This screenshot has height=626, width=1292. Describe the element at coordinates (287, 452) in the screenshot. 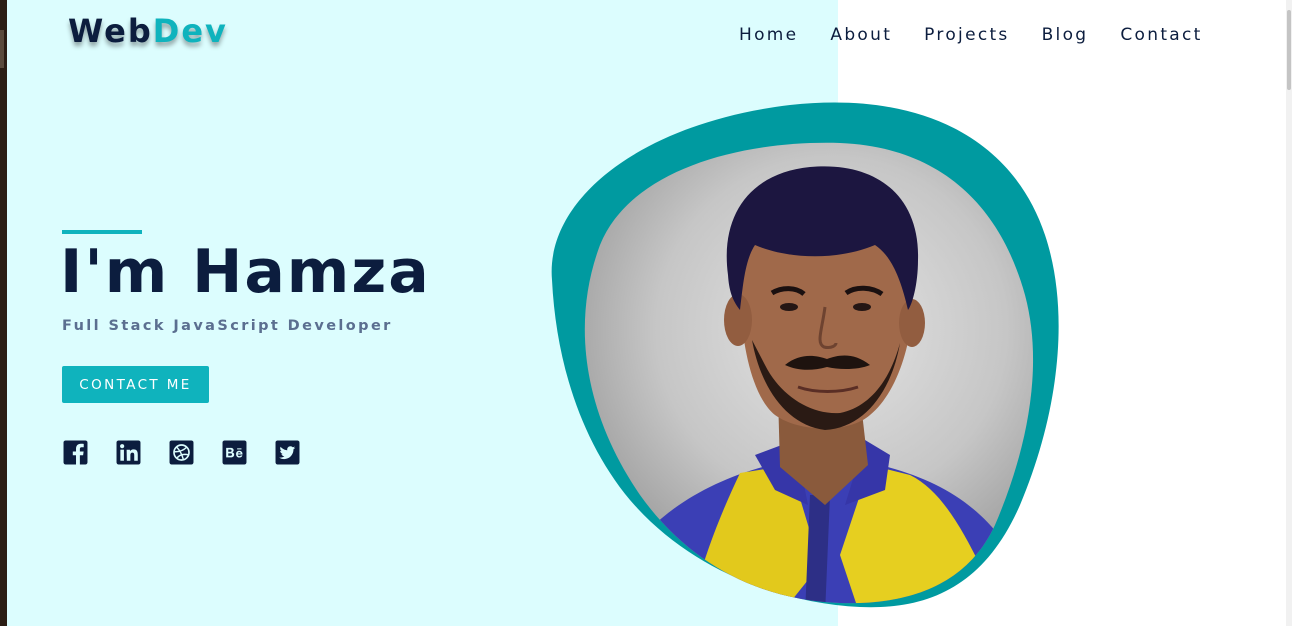

I see `twitter-icon` at that location.